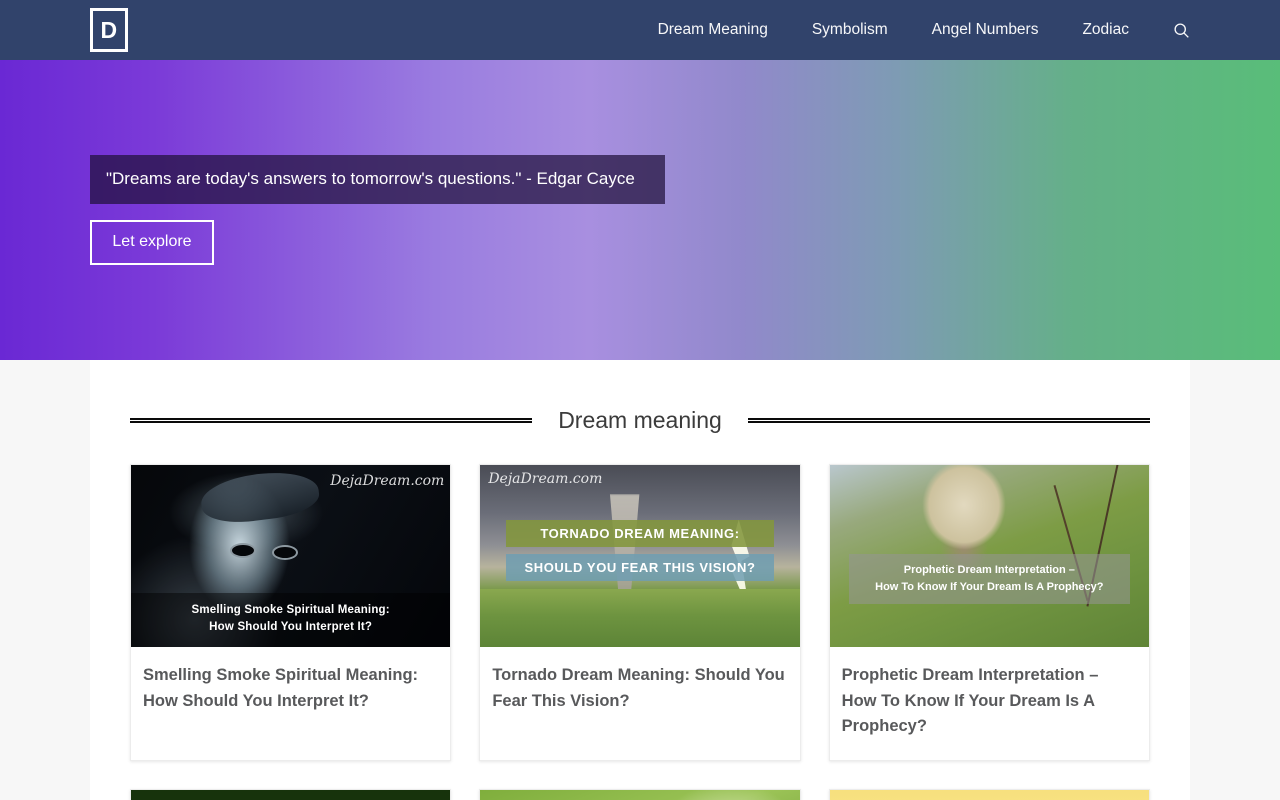 The height and width of the screenshot is (800, 1280). I want to click on sunglasses-right-lens, so click(284, 553).